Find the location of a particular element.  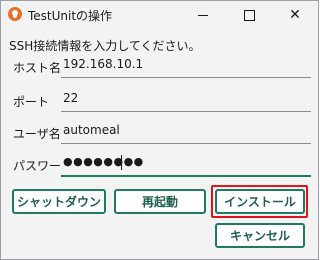

password-input: ●●●●●●●● is located at coordinates (186, 164).